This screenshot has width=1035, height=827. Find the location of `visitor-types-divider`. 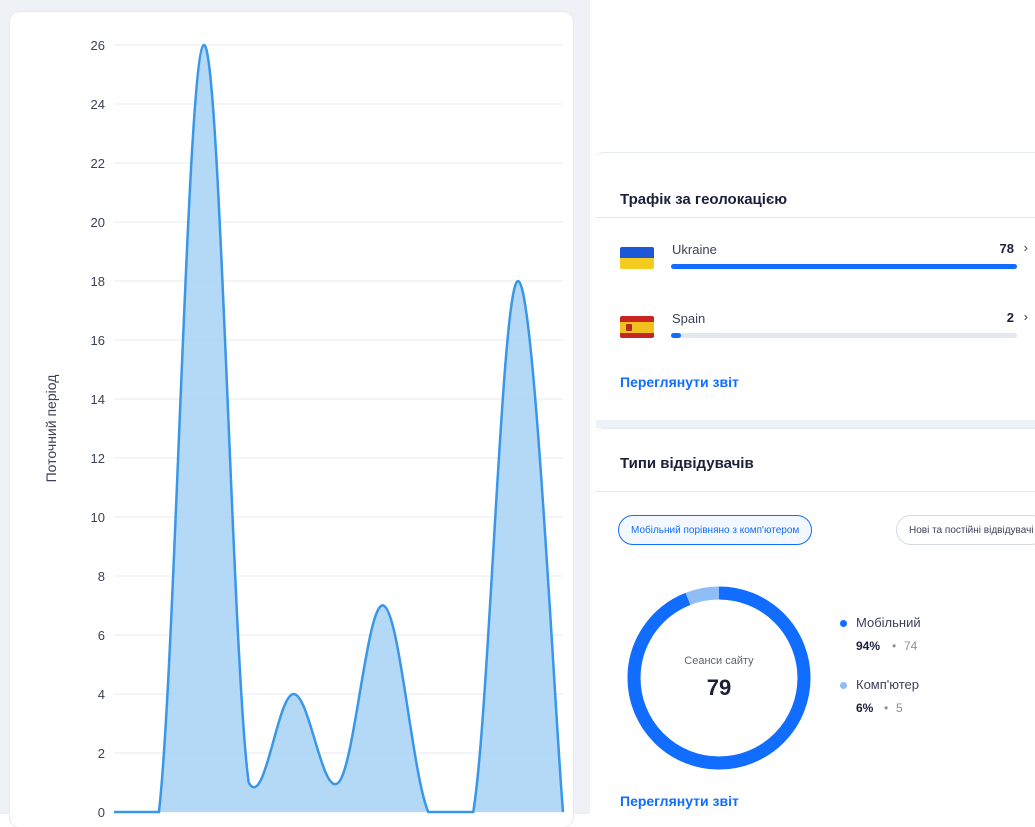

visitor-types-divider is located at coordinates (815, 491).